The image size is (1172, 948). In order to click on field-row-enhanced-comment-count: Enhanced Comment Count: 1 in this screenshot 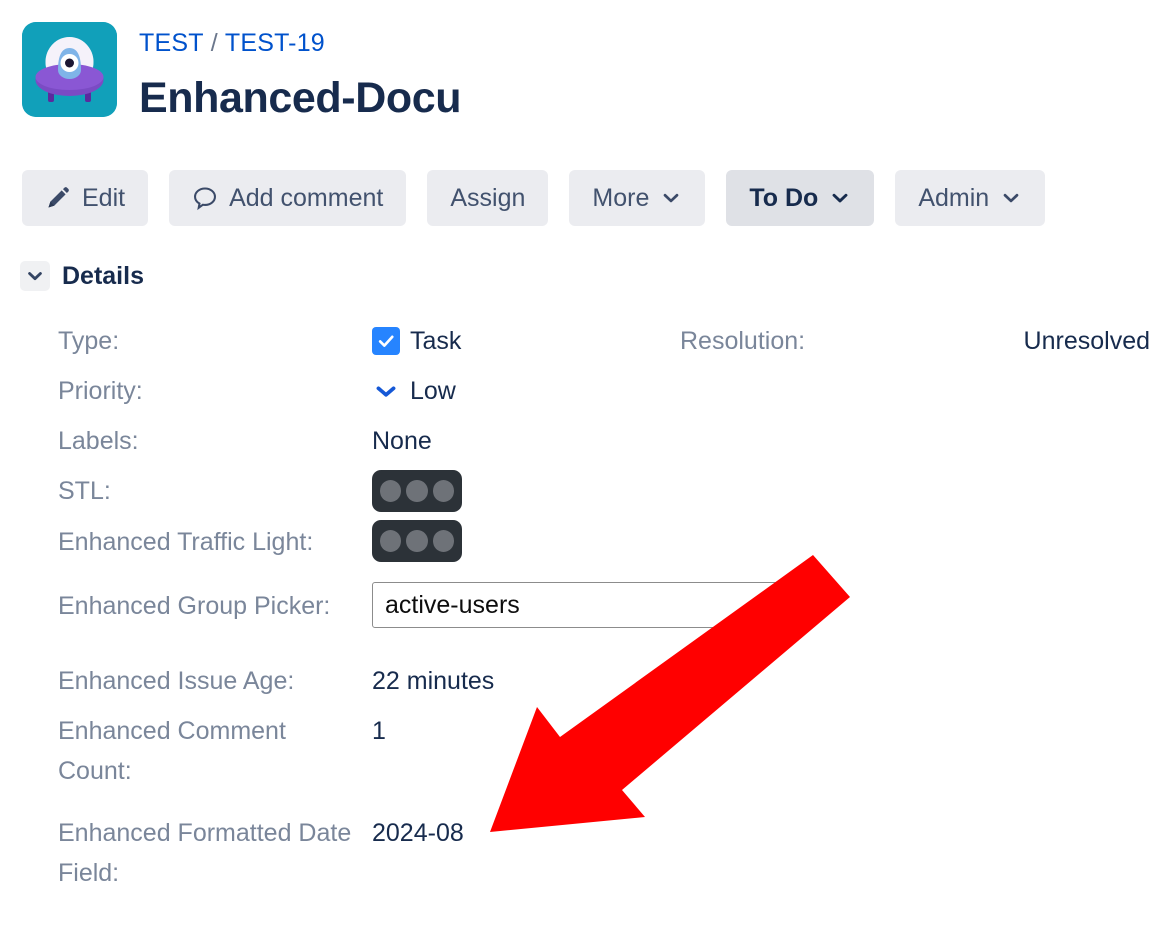, I will do `click(608, 748)`.